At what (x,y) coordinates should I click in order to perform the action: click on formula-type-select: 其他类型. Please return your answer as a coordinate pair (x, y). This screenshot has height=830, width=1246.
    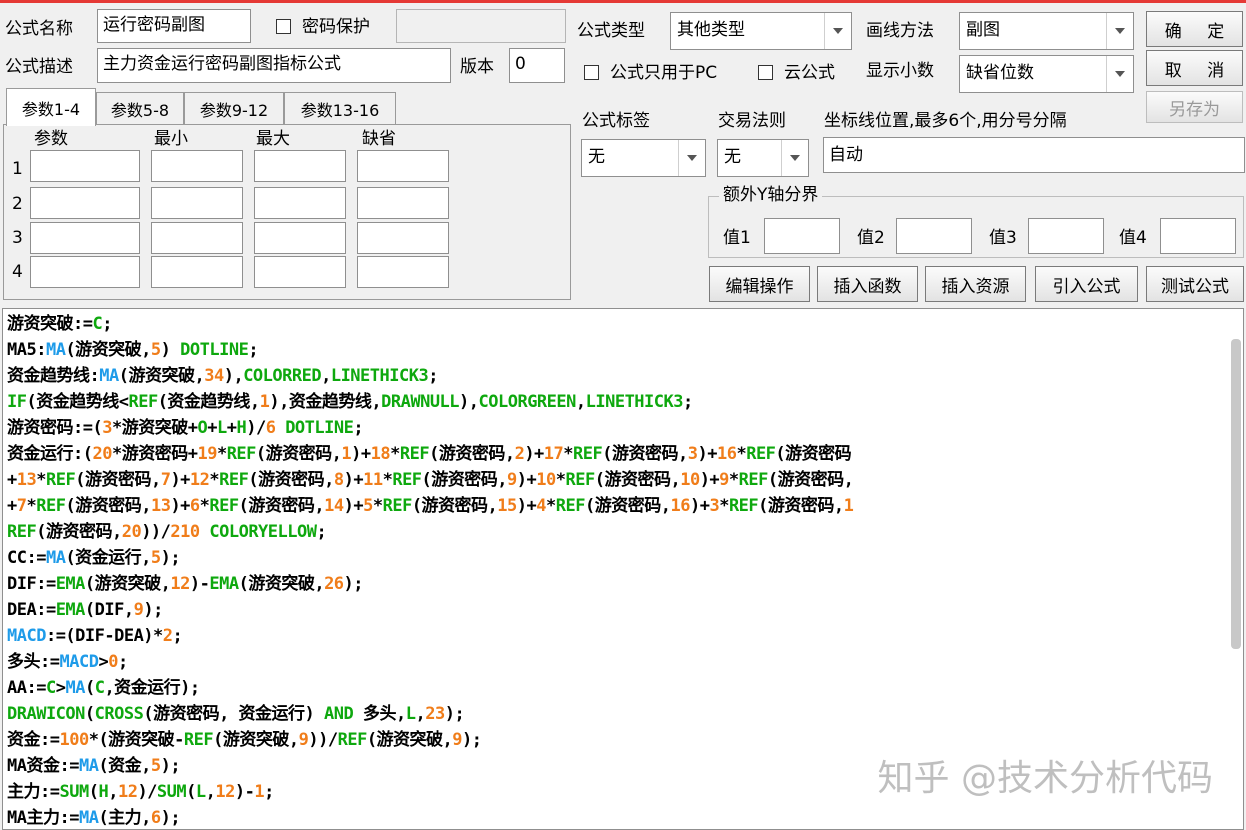
    Looking at the image, I should click on (761, 31).